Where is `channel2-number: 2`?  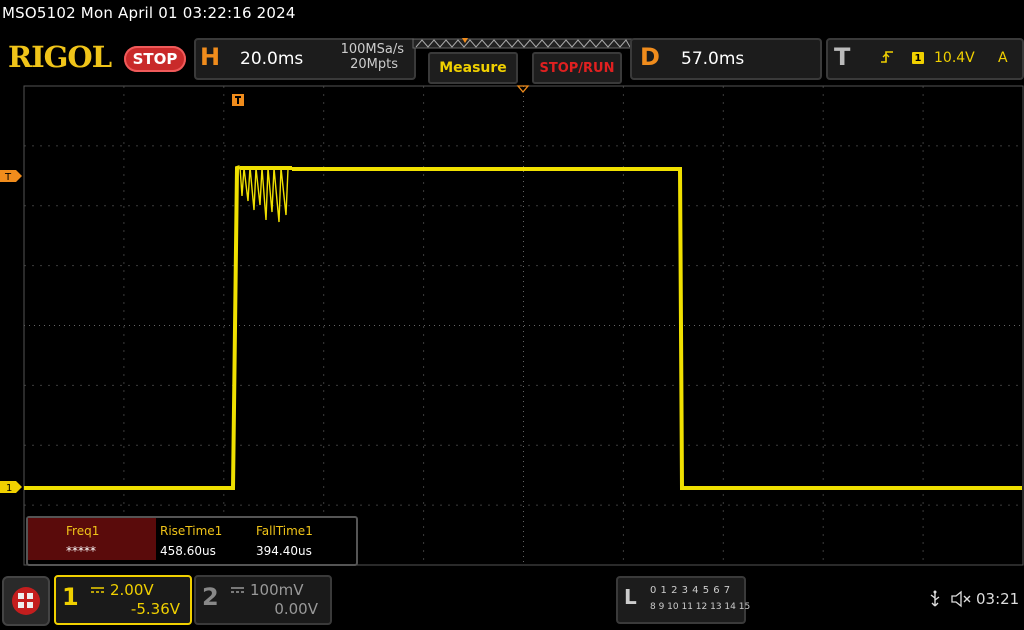 channel2-number: 2 is located at coordinates (210, 597).